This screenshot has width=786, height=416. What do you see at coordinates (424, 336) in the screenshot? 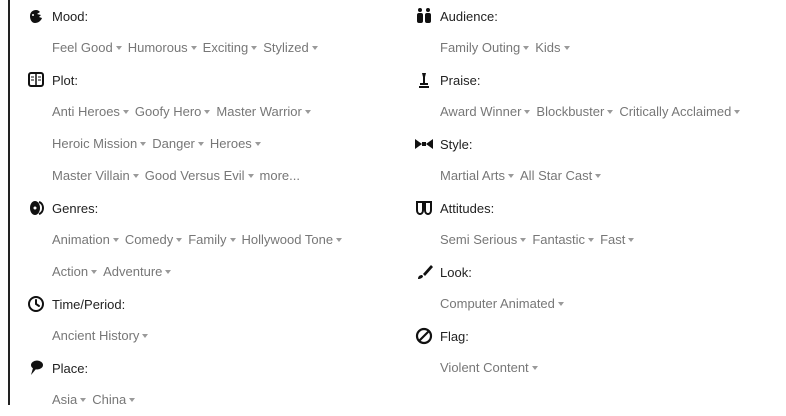
I see `prohibited-icon` at bounding box center [424, 336].